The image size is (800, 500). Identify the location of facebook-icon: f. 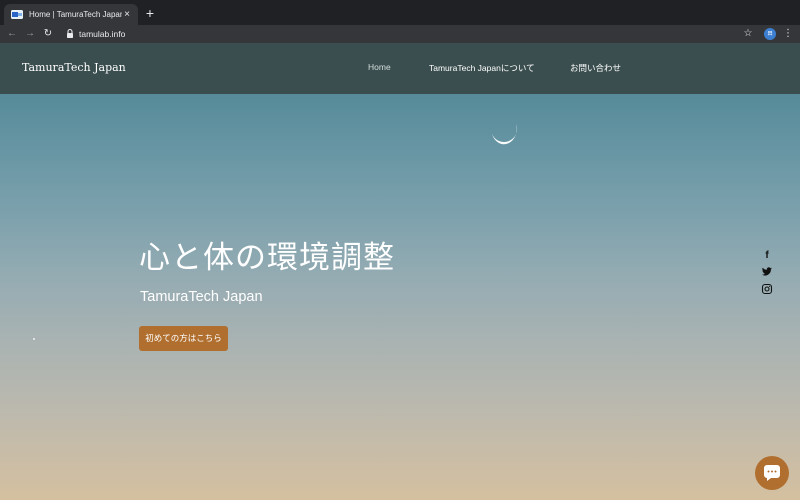
(767, 256).